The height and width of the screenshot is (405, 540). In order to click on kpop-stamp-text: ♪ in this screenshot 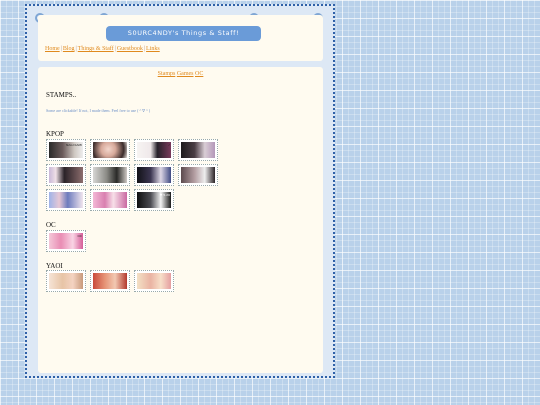, I will do `click(169, 145)`.